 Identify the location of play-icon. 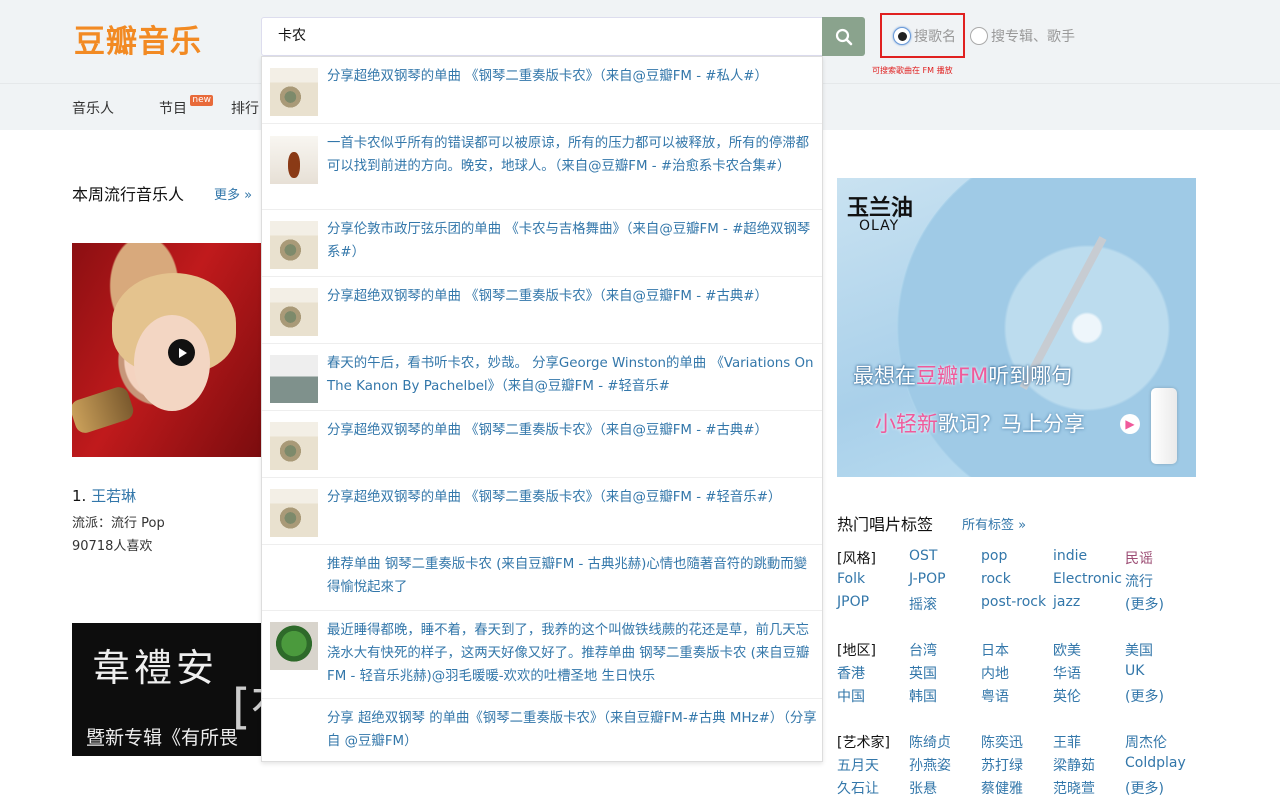
(182, 352).